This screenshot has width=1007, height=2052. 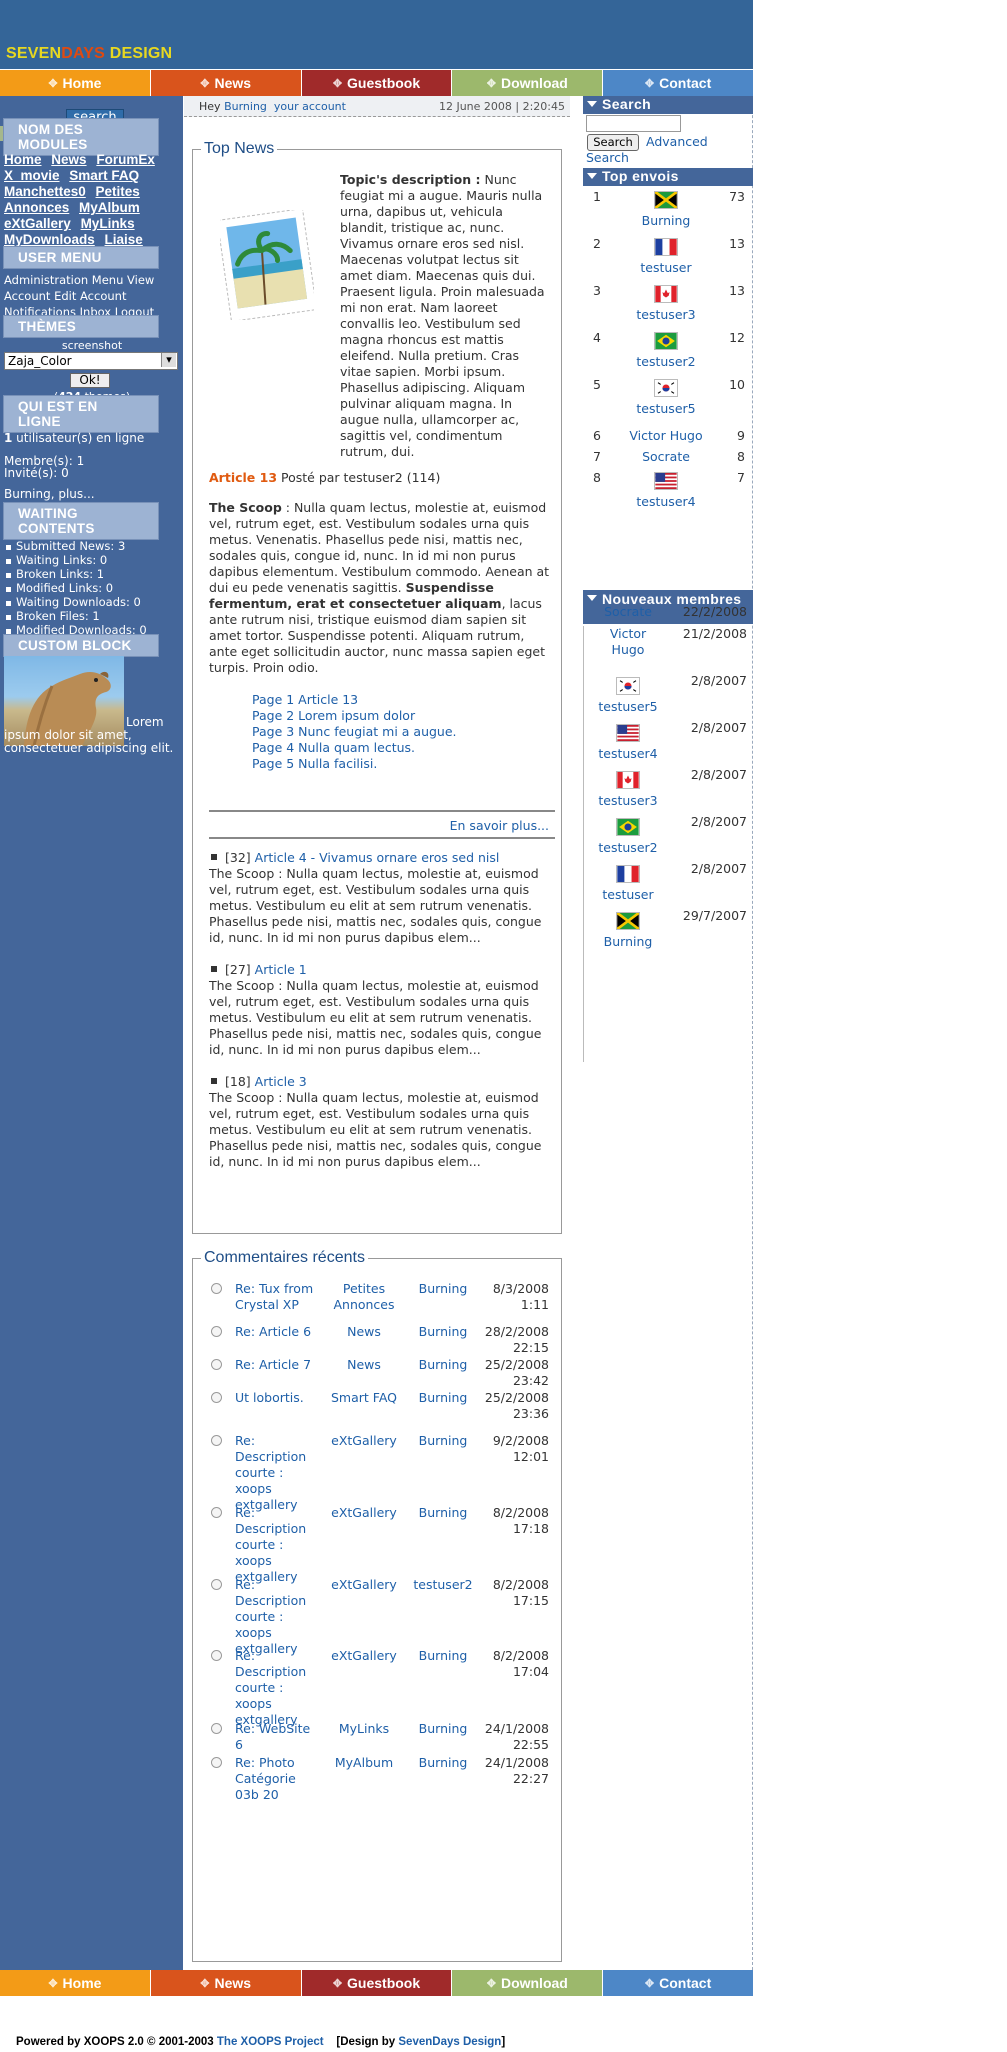 What do you see at coordinates (75, 574) in the screenshot?
I see `waiting-item: Broken Links: 1` at bounding box center [75, 574].